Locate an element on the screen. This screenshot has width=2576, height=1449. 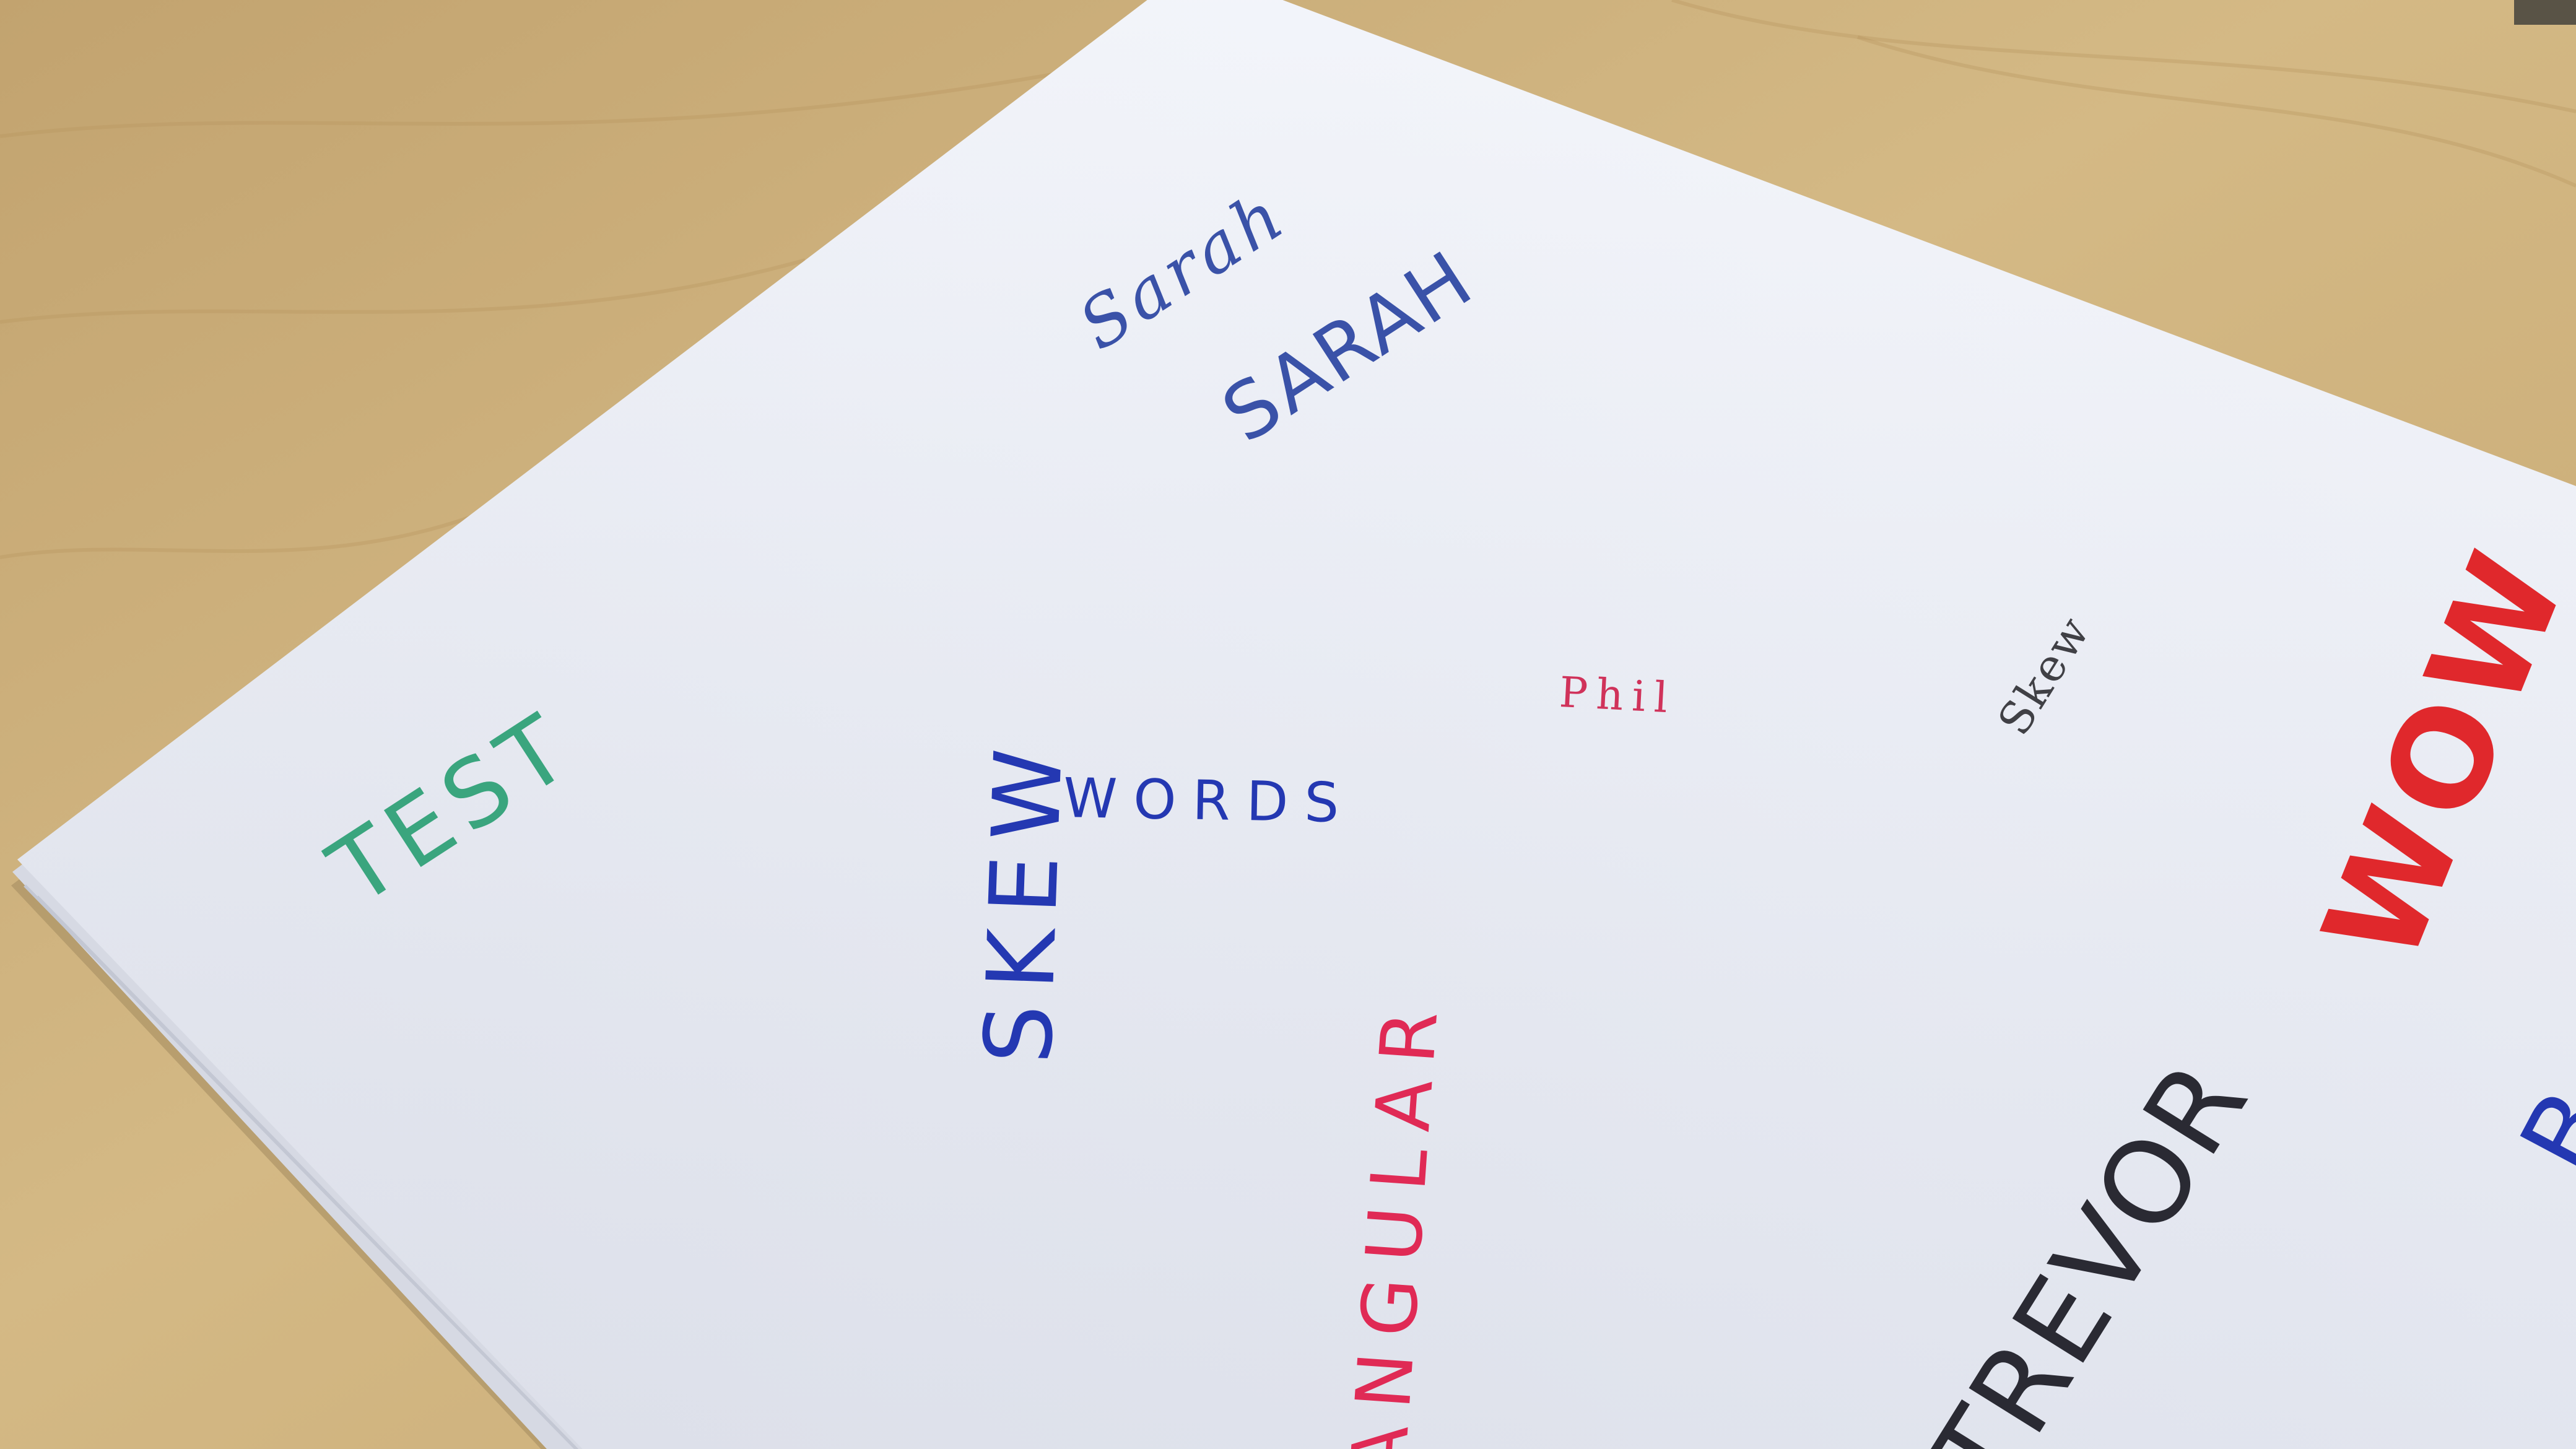
dark-object-corner is located at coordinates (2545, 12).